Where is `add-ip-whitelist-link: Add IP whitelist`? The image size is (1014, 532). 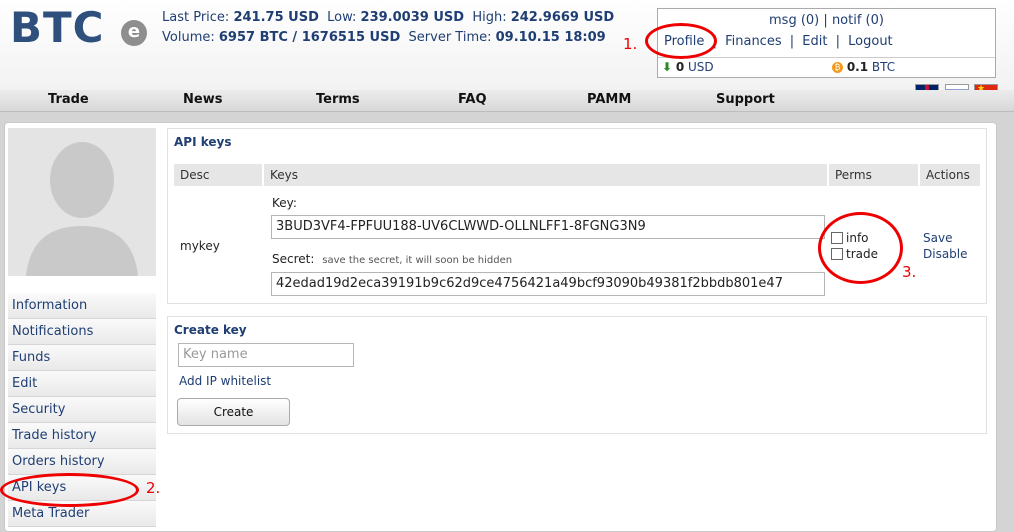 add-ip-whitelist-link: Add IP whitelist is located at coordinates (225, 381).